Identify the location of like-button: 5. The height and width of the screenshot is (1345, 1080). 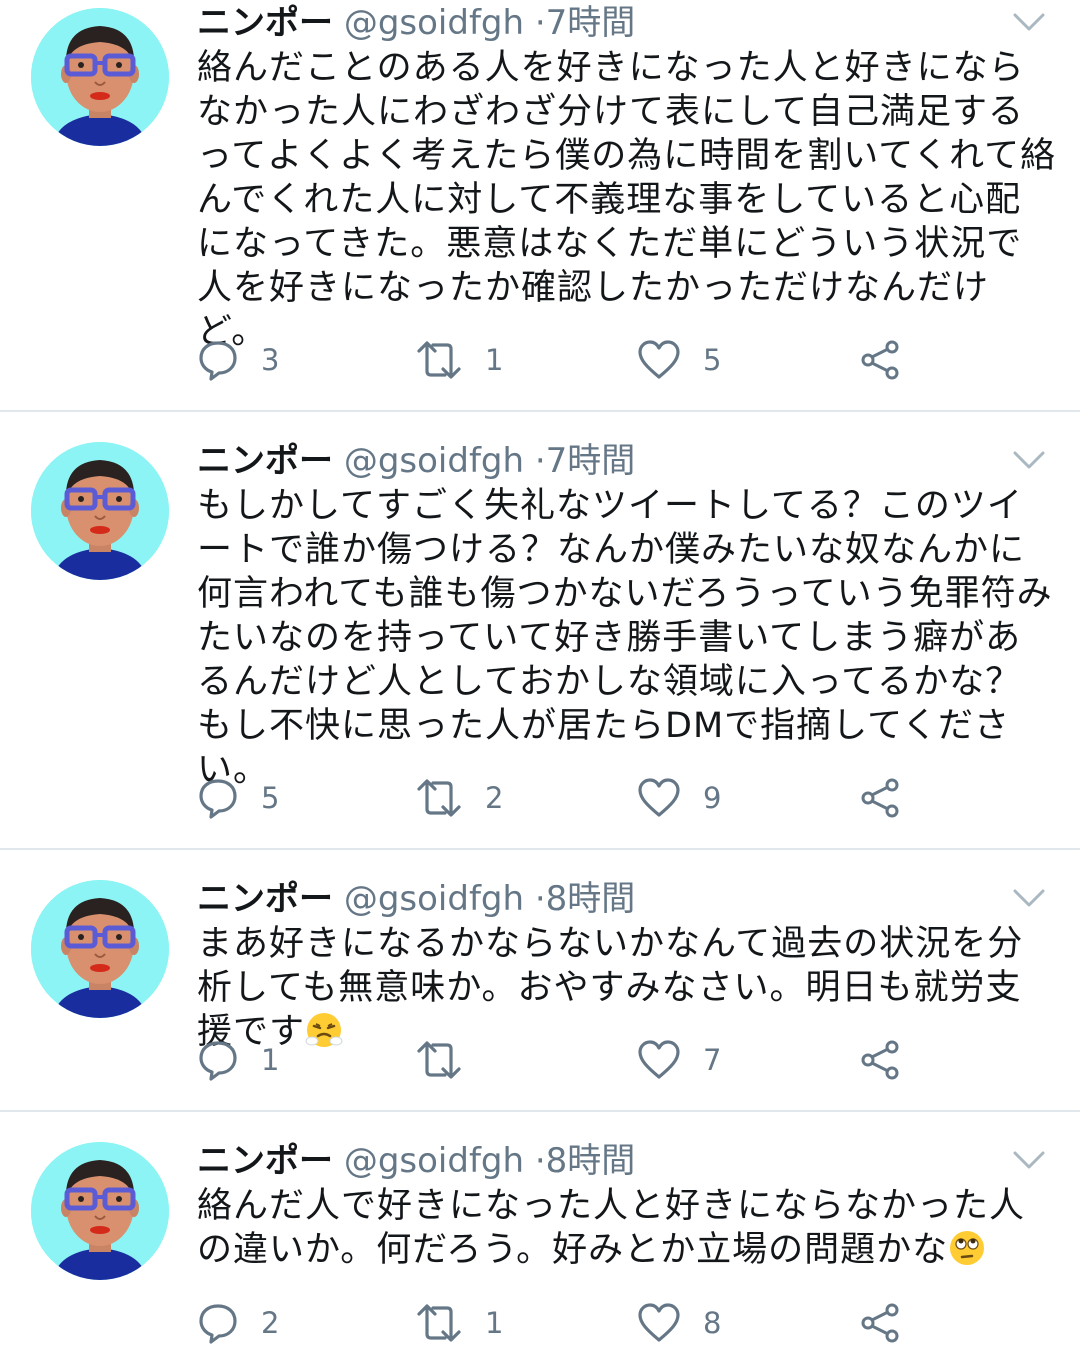
(679, 360).